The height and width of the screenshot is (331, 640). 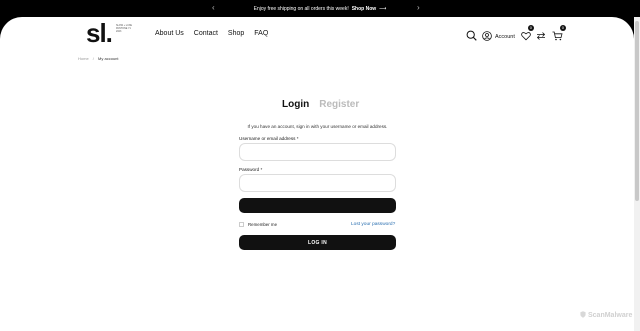 What do you see at coordinates (206, 33) in the screenshot?
I see `nav-contact: Contact` at bounding box center [206, 33].